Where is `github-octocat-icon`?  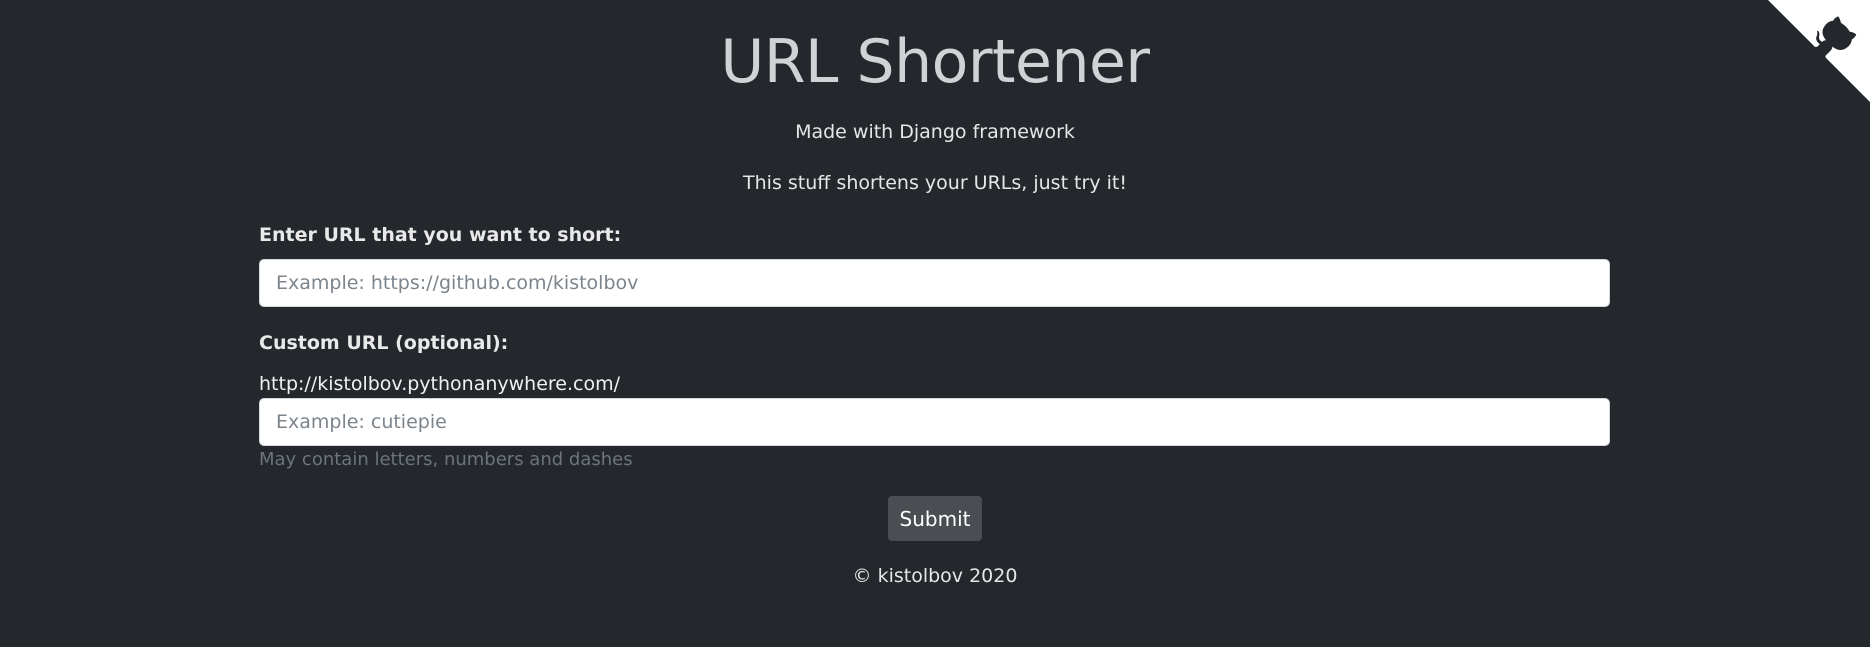 github-octocat-icon is located at coordinates (1819, 51).